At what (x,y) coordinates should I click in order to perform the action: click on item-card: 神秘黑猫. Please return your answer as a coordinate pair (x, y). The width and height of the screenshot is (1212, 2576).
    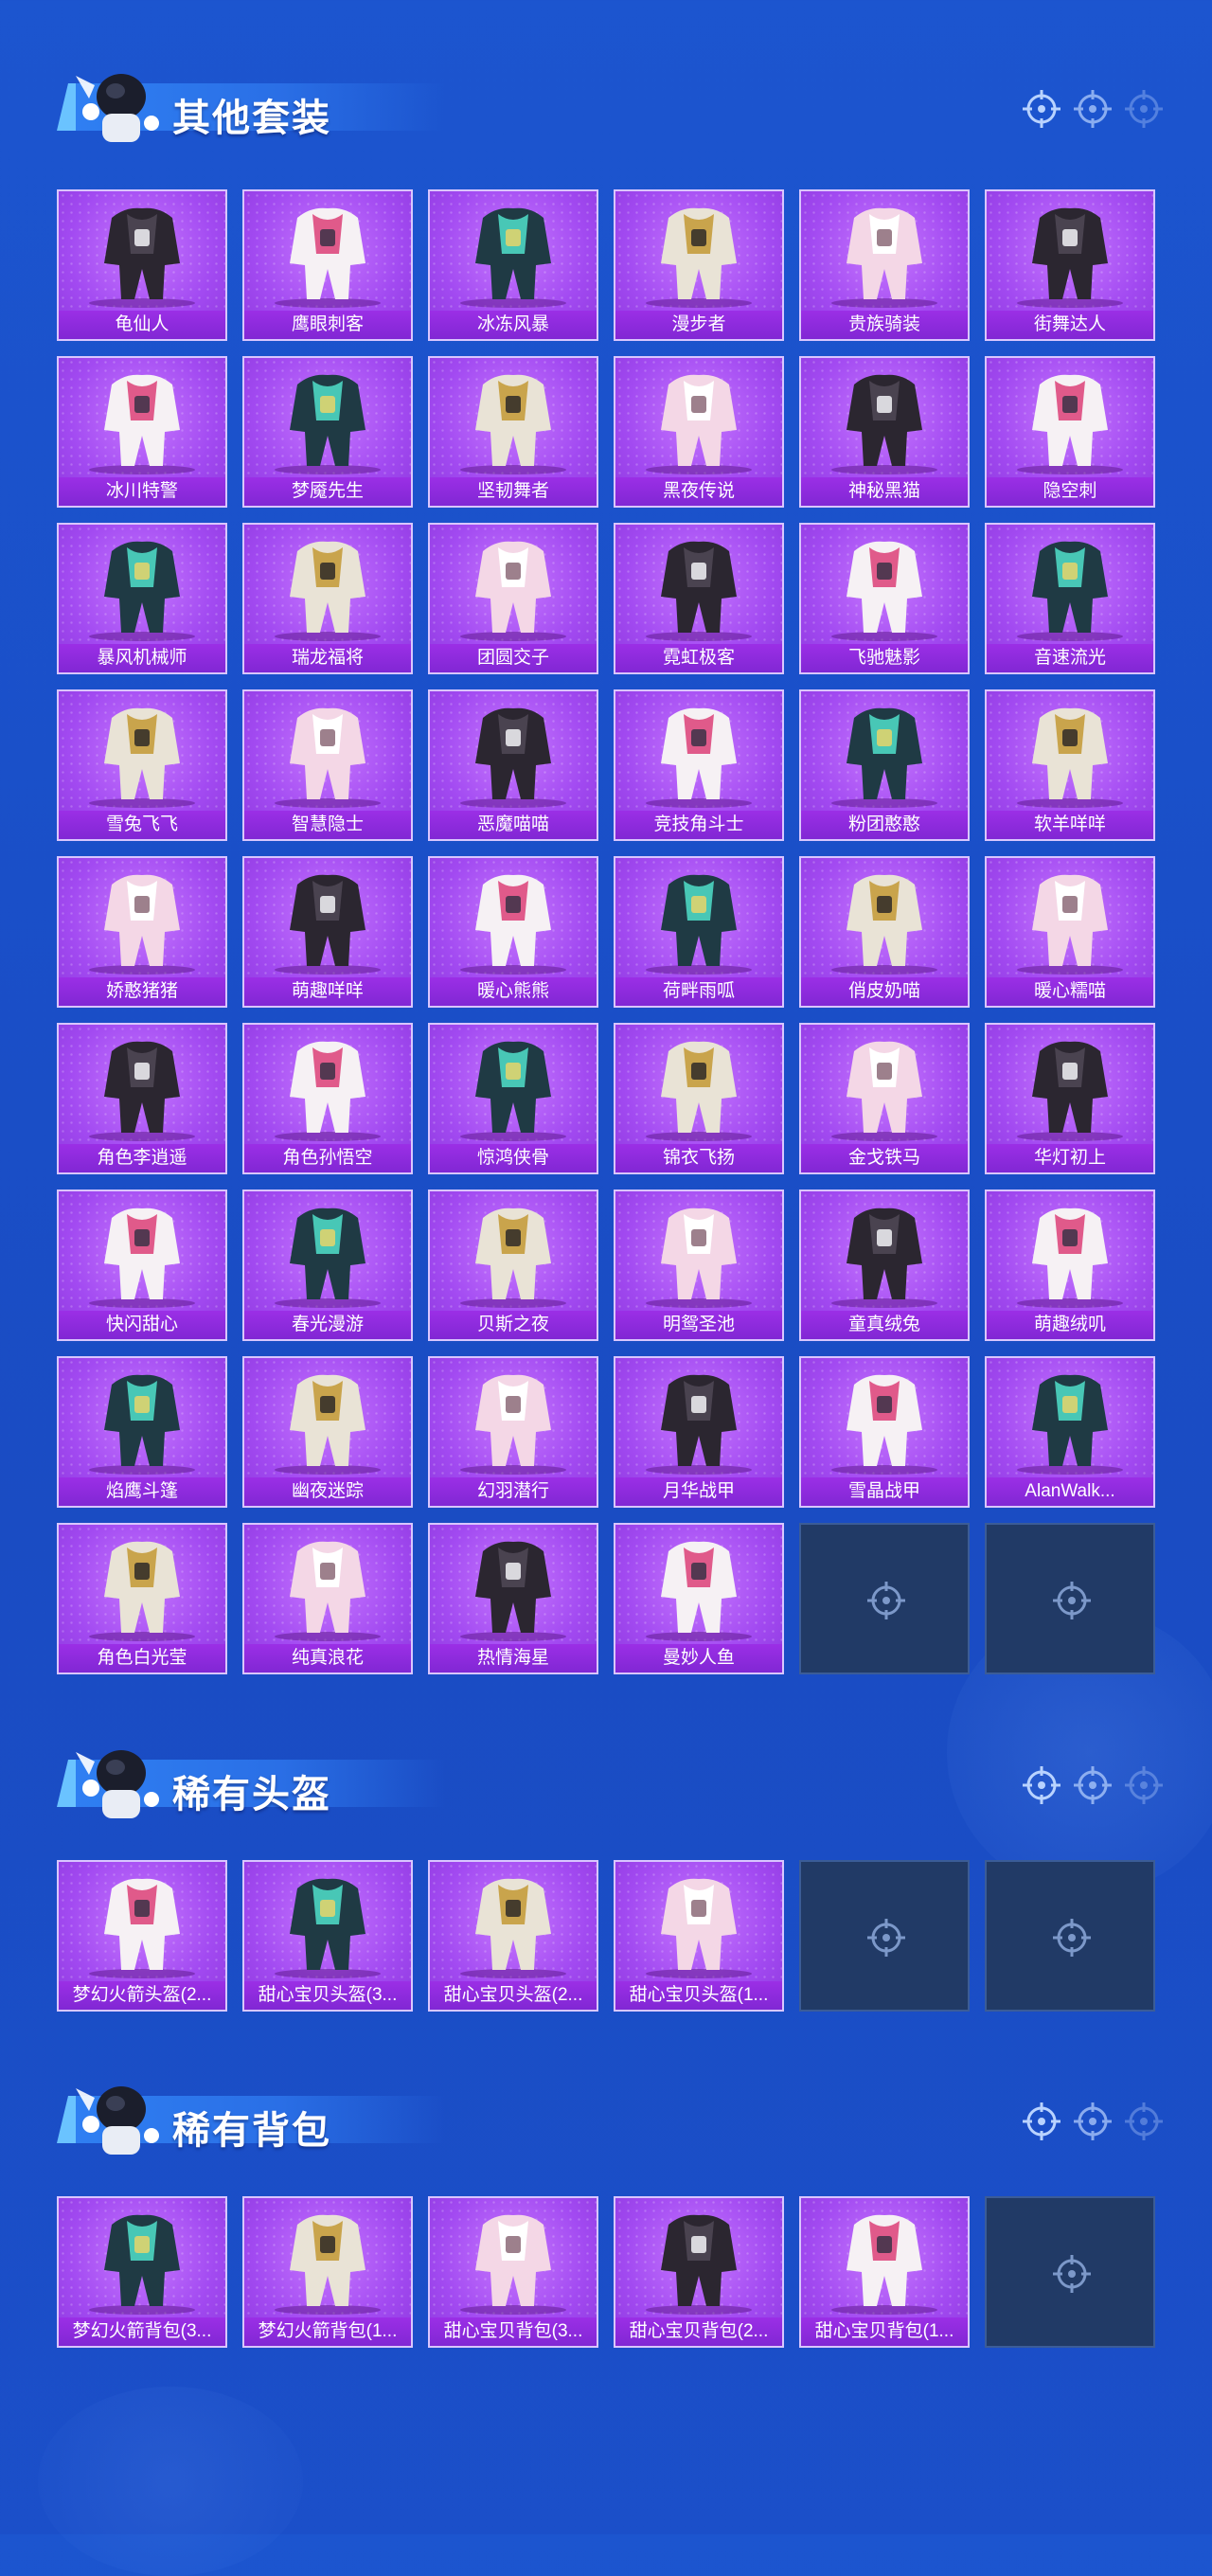
    Looking at the image, I should click on (884, 432).